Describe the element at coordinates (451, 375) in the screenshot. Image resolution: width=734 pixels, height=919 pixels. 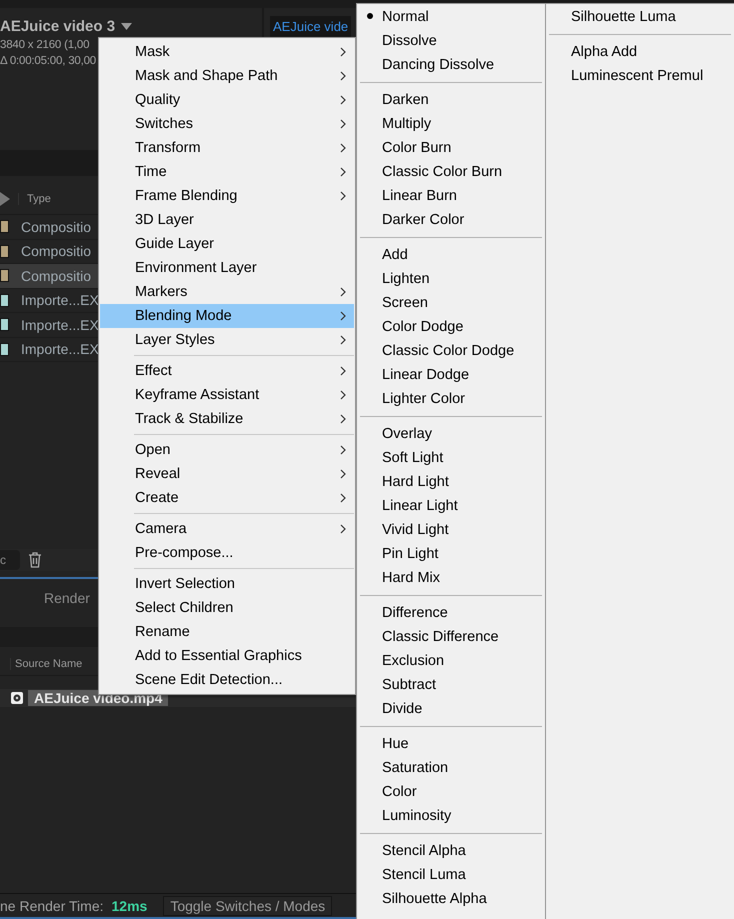
I see `blend-mode-item: Linear Dodge` at that location.